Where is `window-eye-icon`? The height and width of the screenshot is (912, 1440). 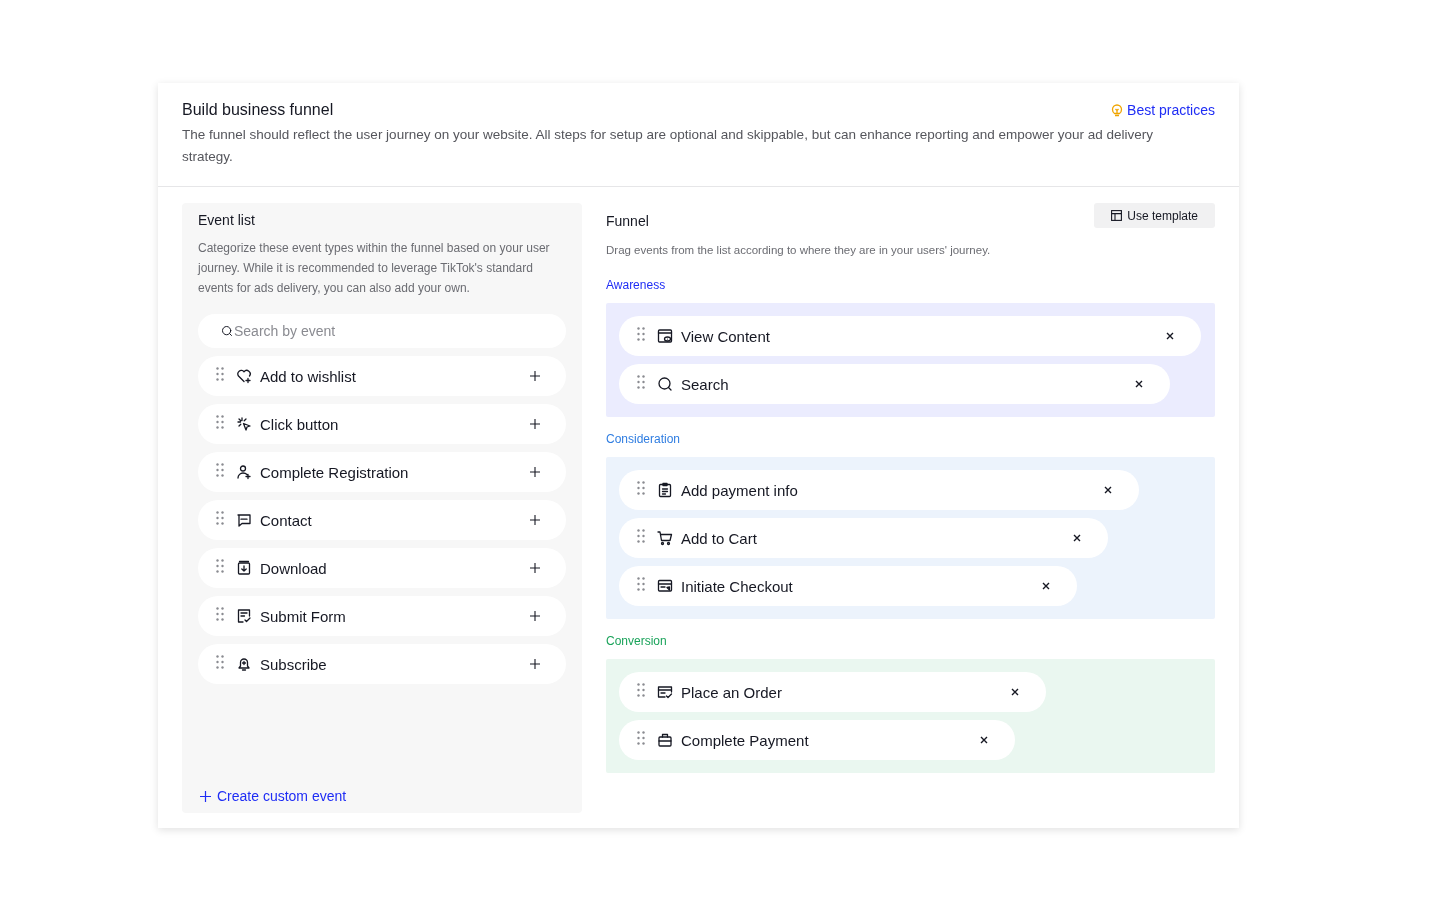 window-eye-icon is located at coordinates (665, 336).